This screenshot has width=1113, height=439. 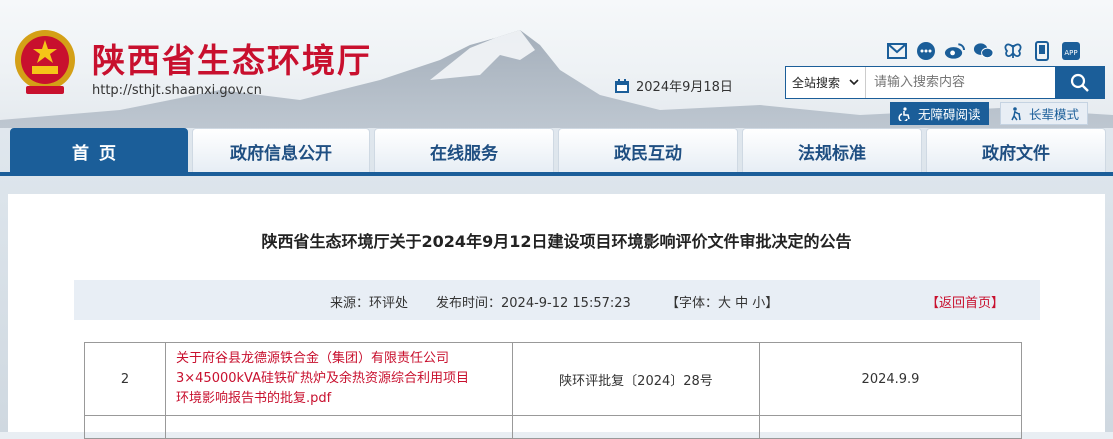 What do you see at coordinates (125, 379) in the screenshot?
I see `row-index: 2` at bounding box center [125, 379].